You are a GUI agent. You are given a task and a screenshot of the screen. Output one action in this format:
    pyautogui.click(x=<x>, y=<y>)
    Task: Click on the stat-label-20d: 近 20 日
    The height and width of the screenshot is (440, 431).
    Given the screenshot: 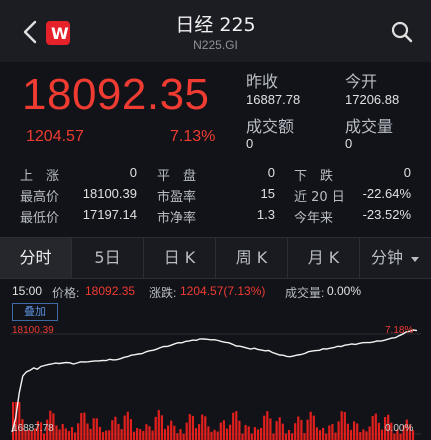 What is the action you would take?
    pyautogui.click(x=319, y=197)
    